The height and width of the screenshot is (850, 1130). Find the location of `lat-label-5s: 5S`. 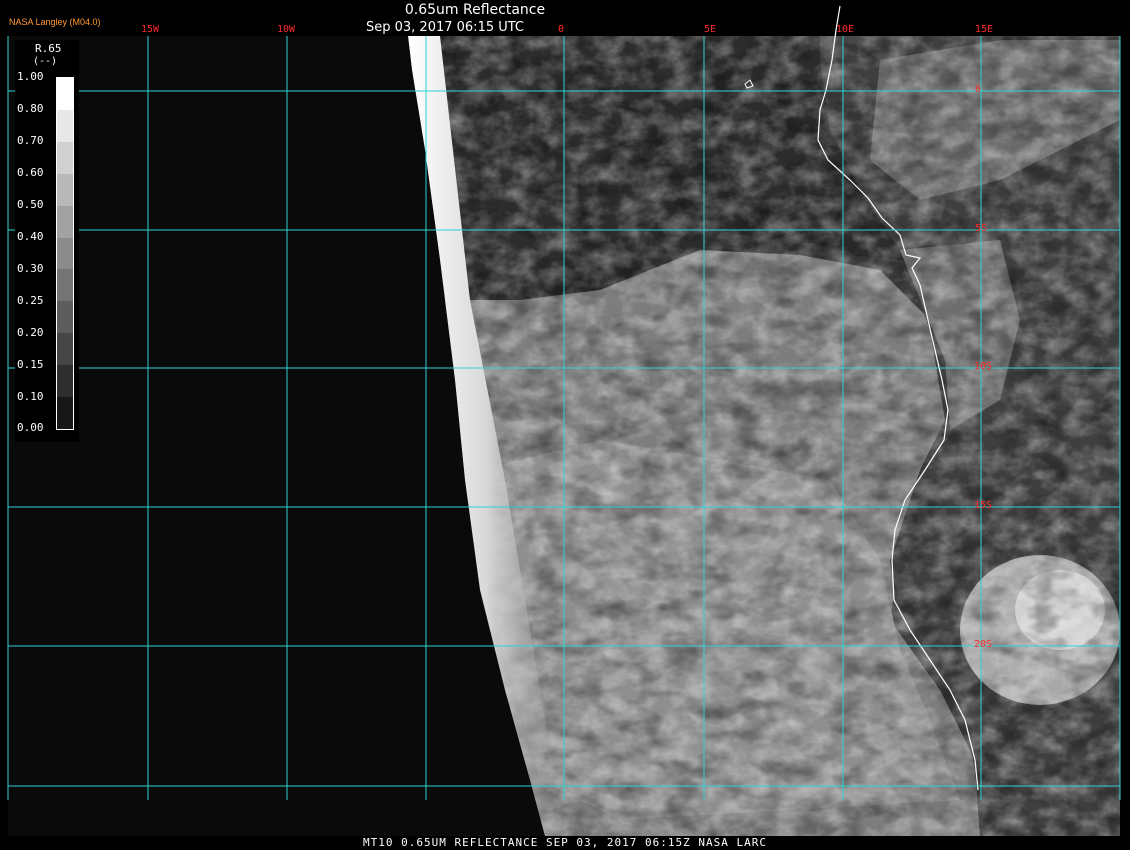

lat-label-5s: 5S is located at coordinates (981, 228).